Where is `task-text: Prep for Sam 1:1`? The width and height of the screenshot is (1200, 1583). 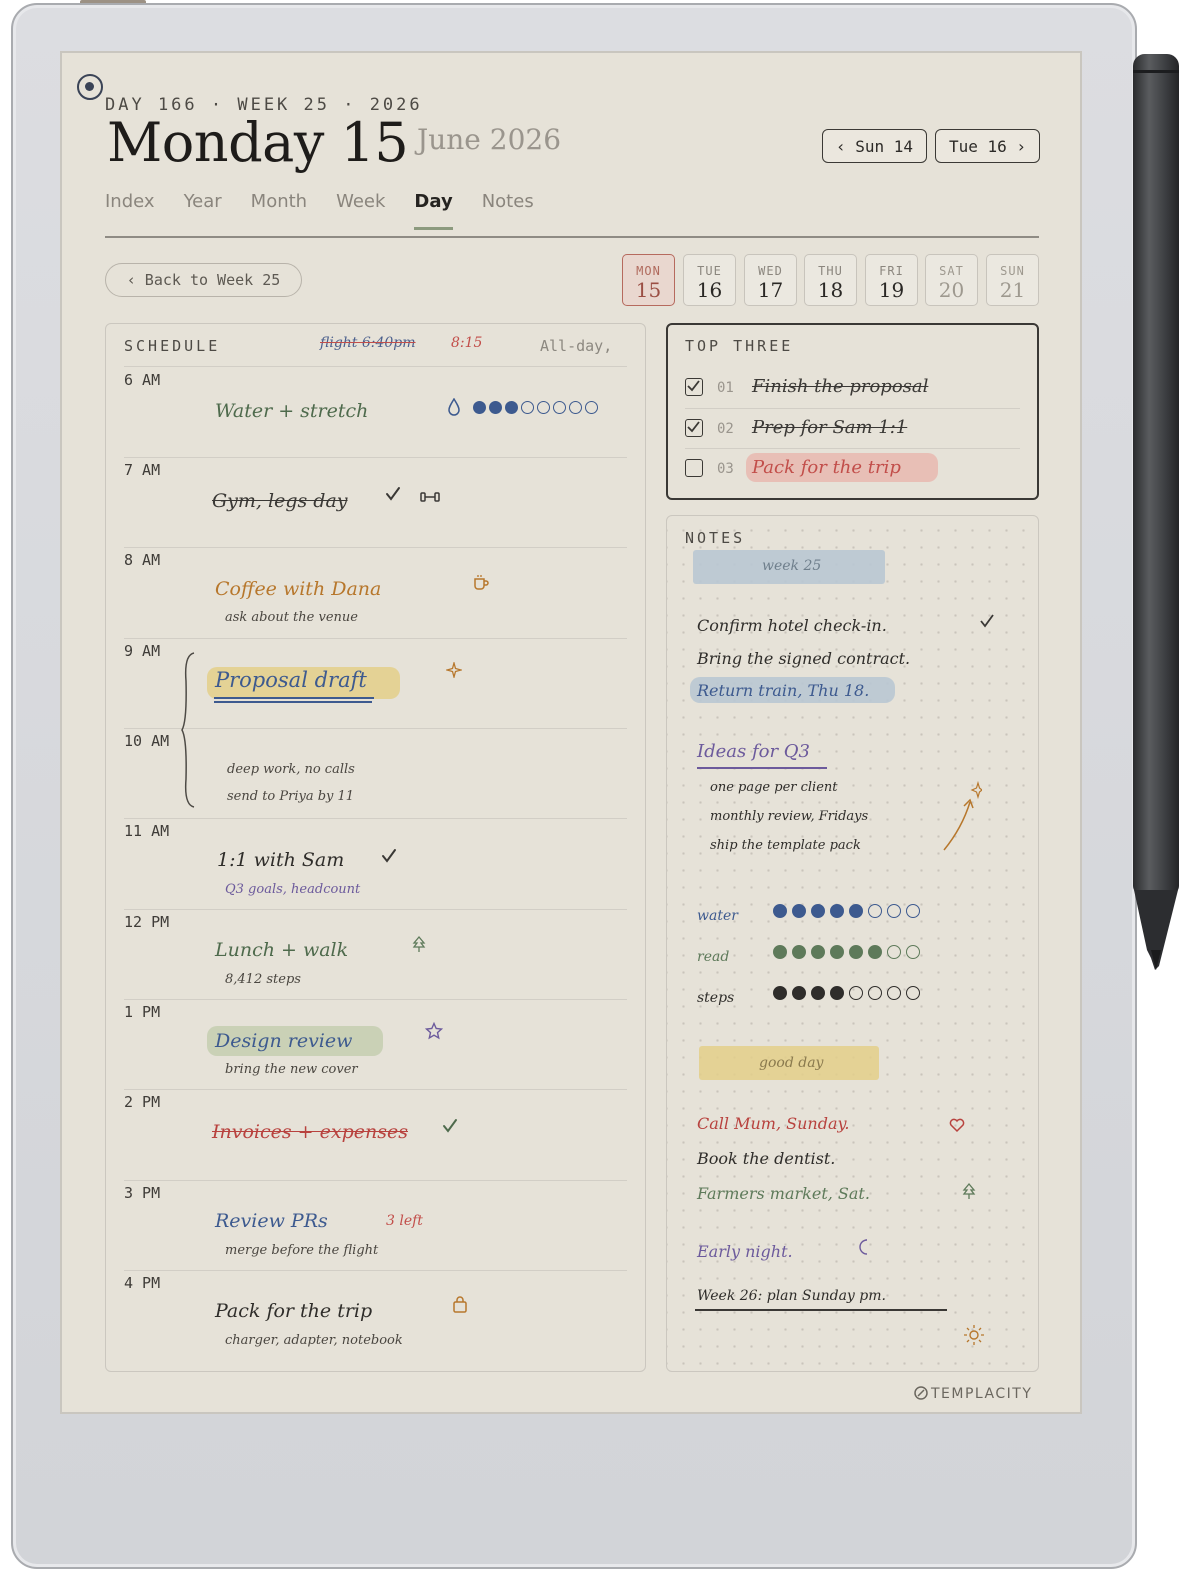 task-text: Prep for Sam 1:1 is located at coordinates (829, 427).